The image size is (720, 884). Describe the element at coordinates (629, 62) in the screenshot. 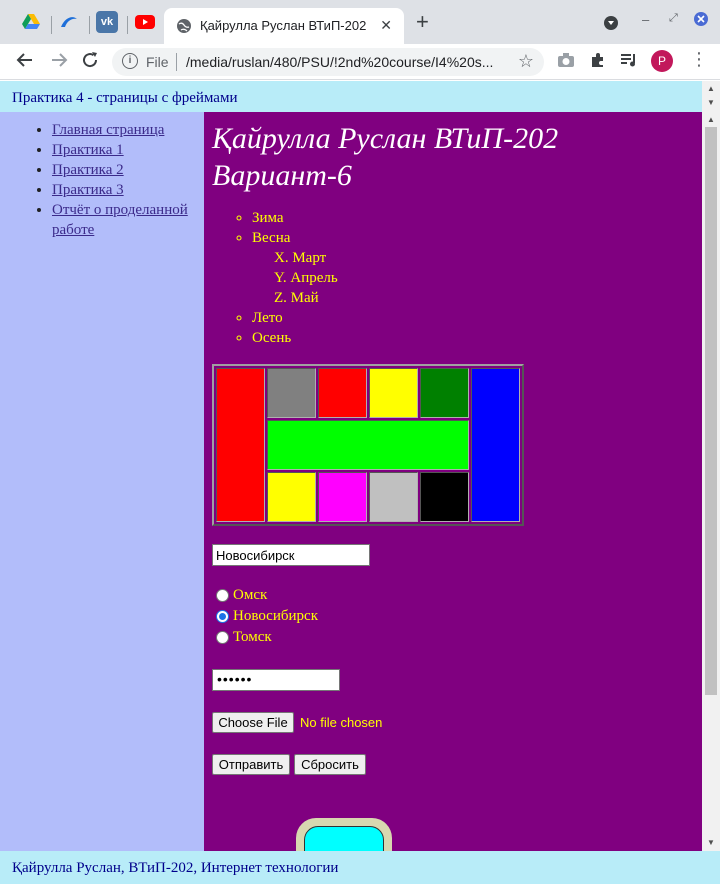

I see `media-queue-icon` at that location.